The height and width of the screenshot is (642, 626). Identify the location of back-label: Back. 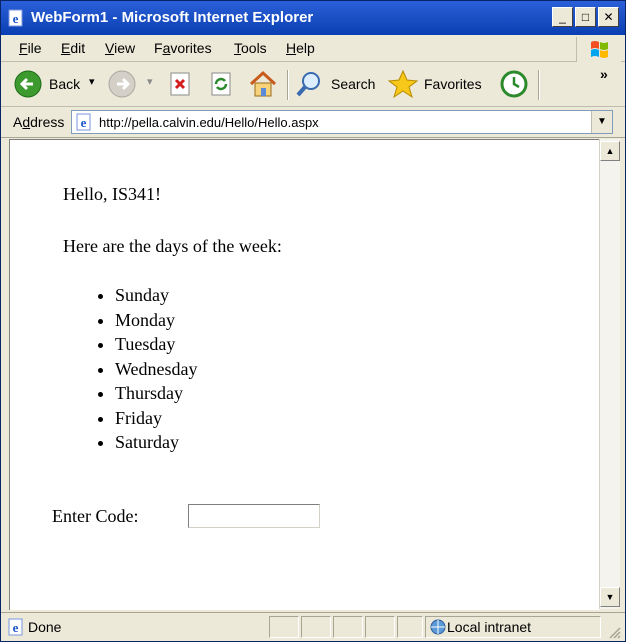
(65, 84).